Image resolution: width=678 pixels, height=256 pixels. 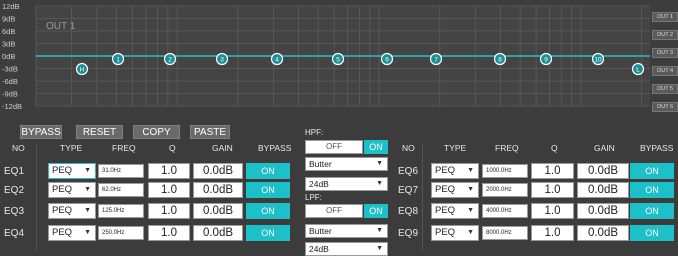 What do you see at coordinates (121, 190) in the screenshot?
I see `eq-freq-input: 62.0Hz` at bounding box center [121, 190].